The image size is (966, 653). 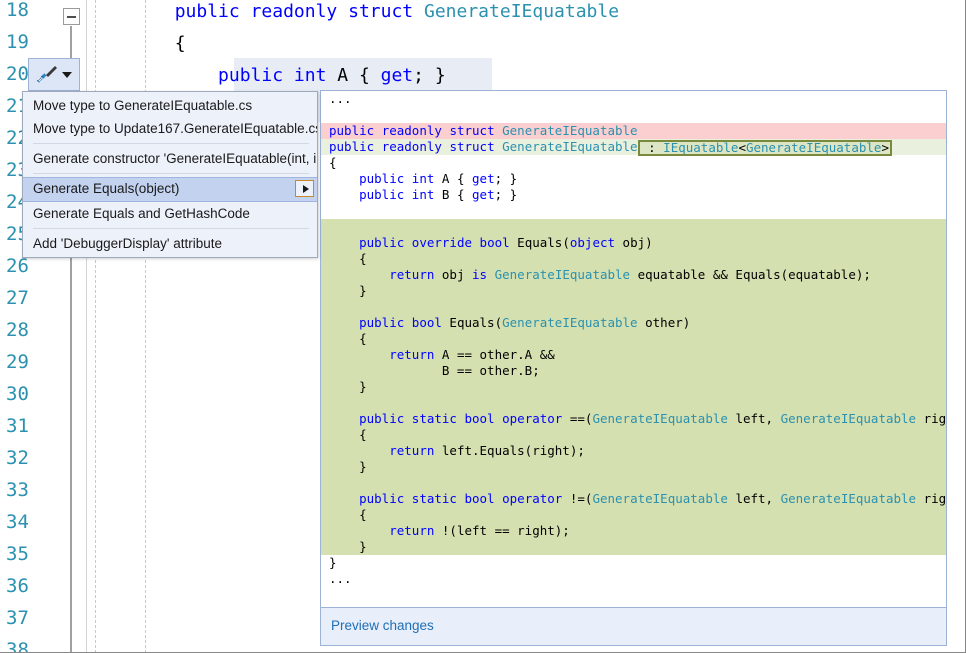 What do you see at coordinates (885, 147) in the screenshot?
I see `code-token: >` at bounding box center [885, 147].